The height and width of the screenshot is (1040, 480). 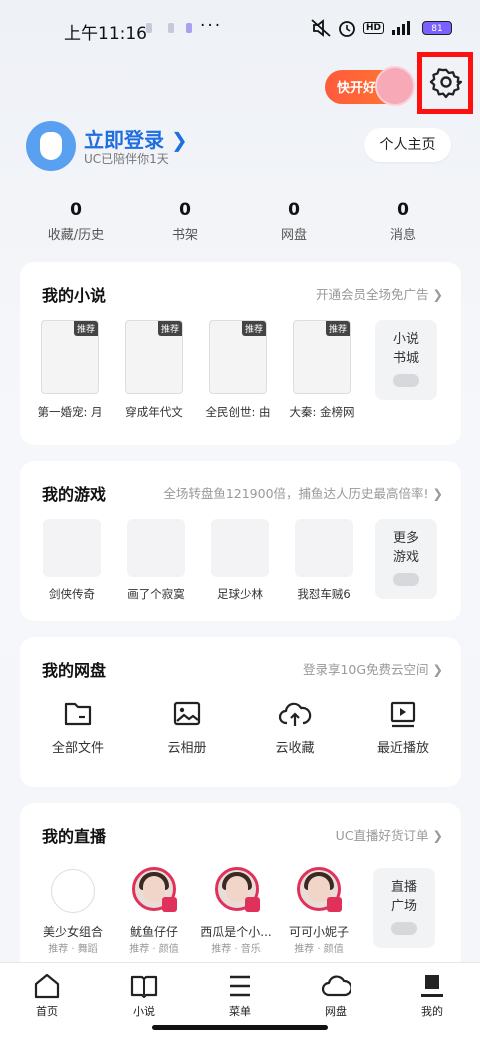 I want to click on all-files-button: 全部文件, so click(x=78, y=727).